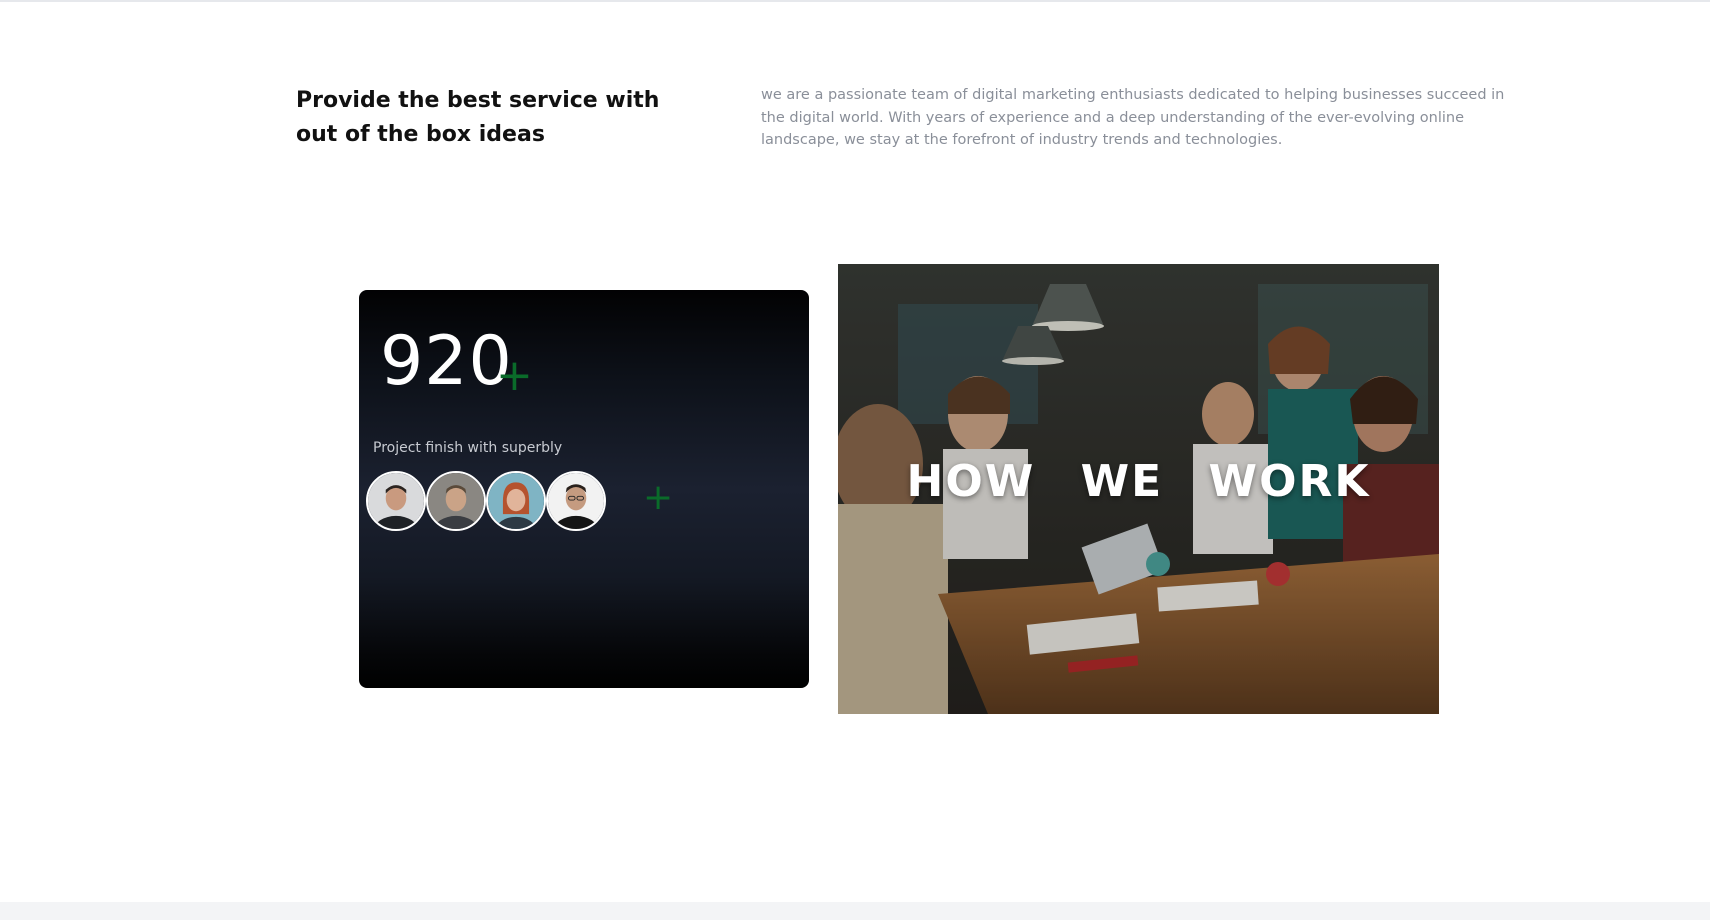  I want to click on how-we-work-title: HOW WE WORK, so click(1138, 481).